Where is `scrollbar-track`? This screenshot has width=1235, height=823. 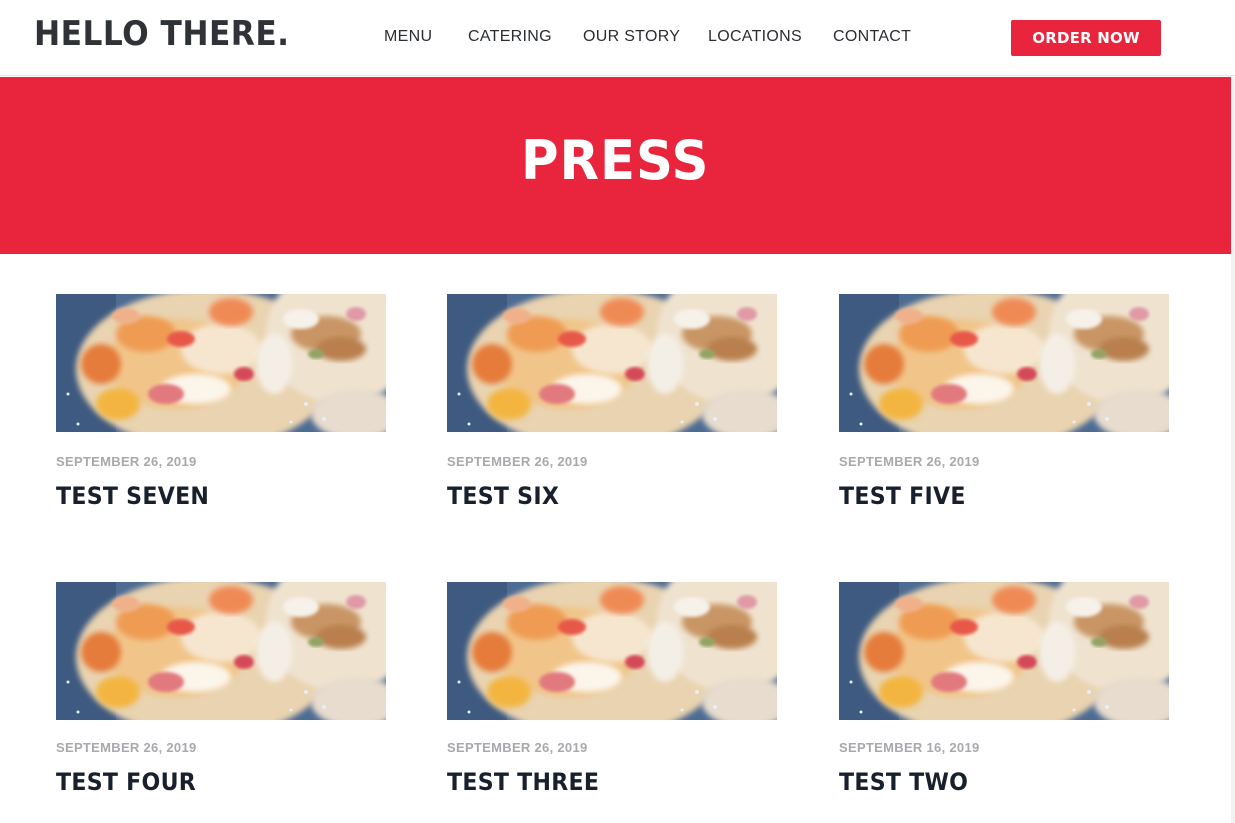
scrollbar-track is located at coordinates (1233, 450).